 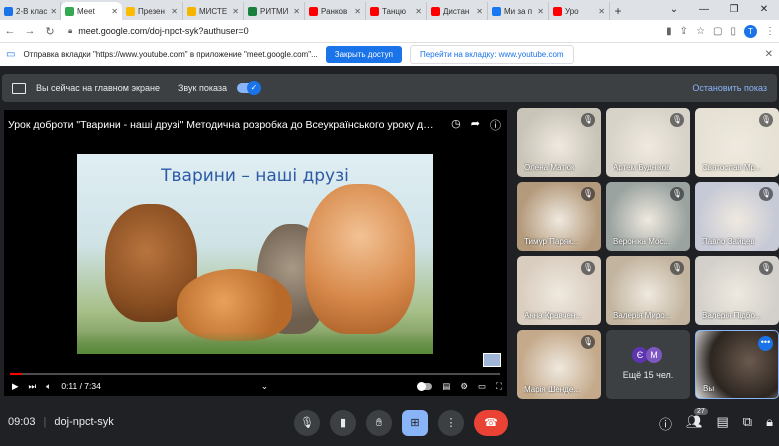 What do you see at coordinates (559, 142) in the screenshot?
I see `participant-tile: 🎙︎ Олена Матюк` at bounding box center [559, 142].